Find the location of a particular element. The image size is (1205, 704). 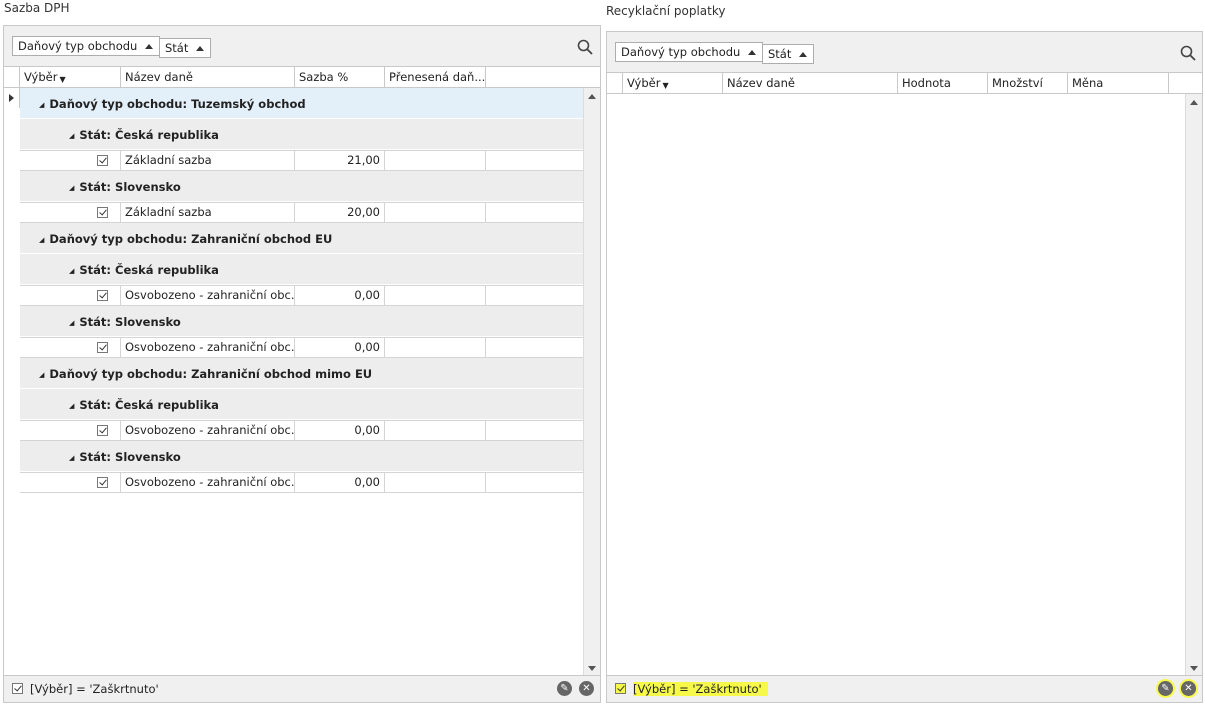

column-header-quantity: Množství is located at coordinates (1028, 83).